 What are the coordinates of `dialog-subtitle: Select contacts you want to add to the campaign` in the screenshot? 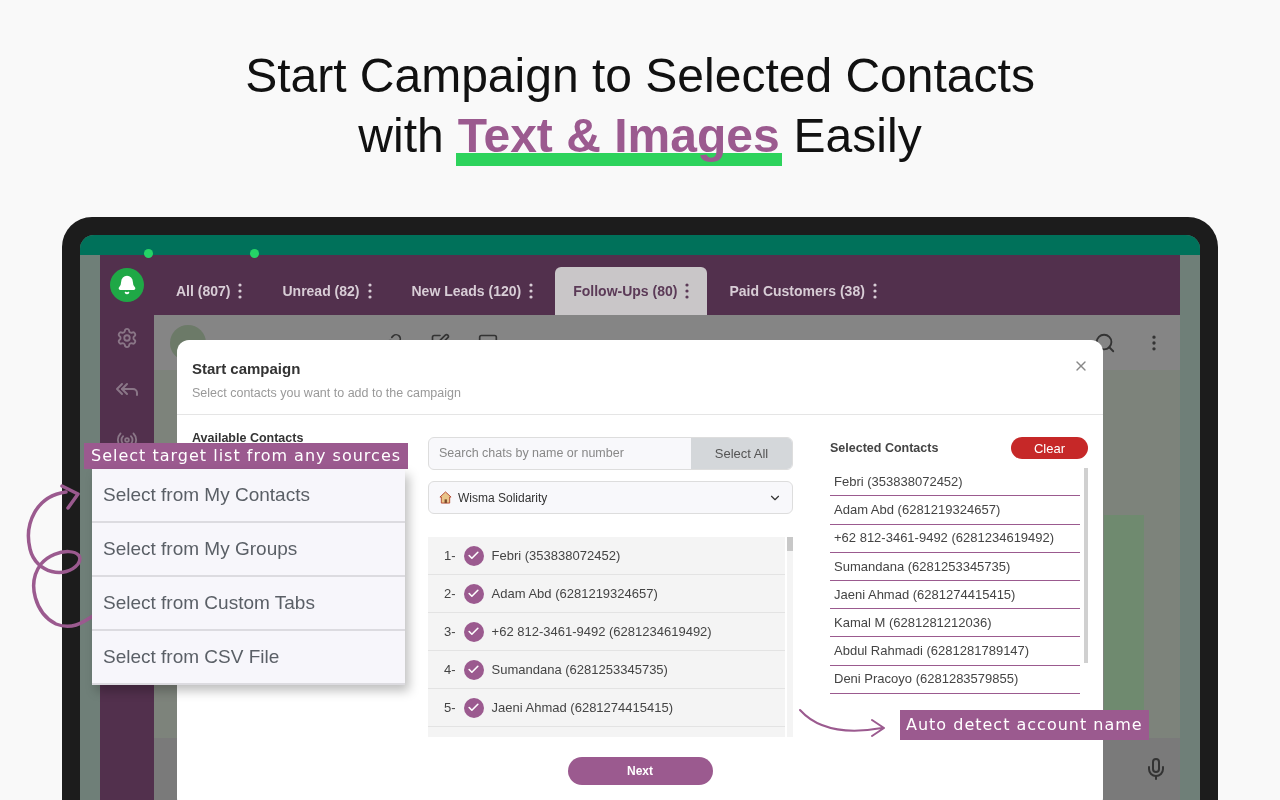 It's located at (326, 393).